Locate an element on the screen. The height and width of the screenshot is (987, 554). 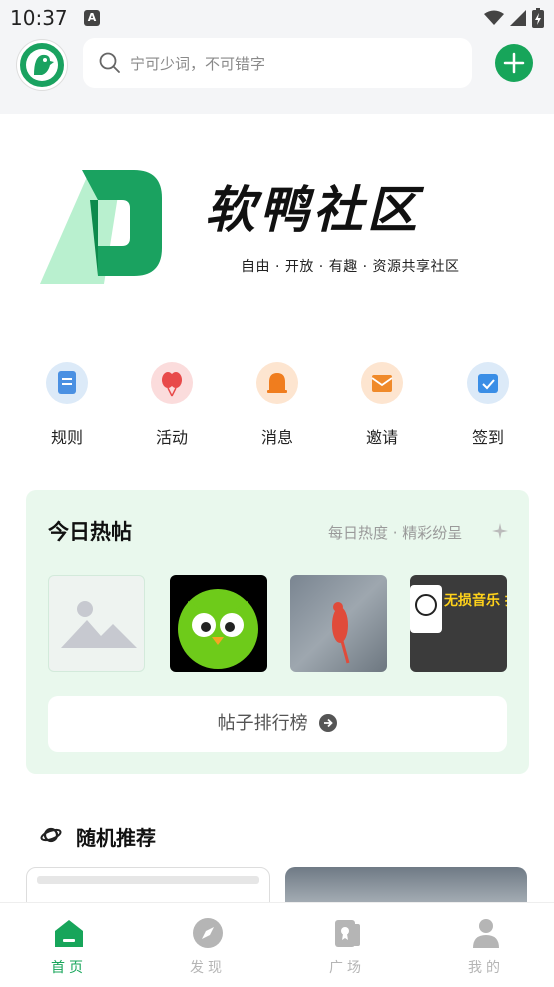
bell-icon is located at coordinates (277, 383).